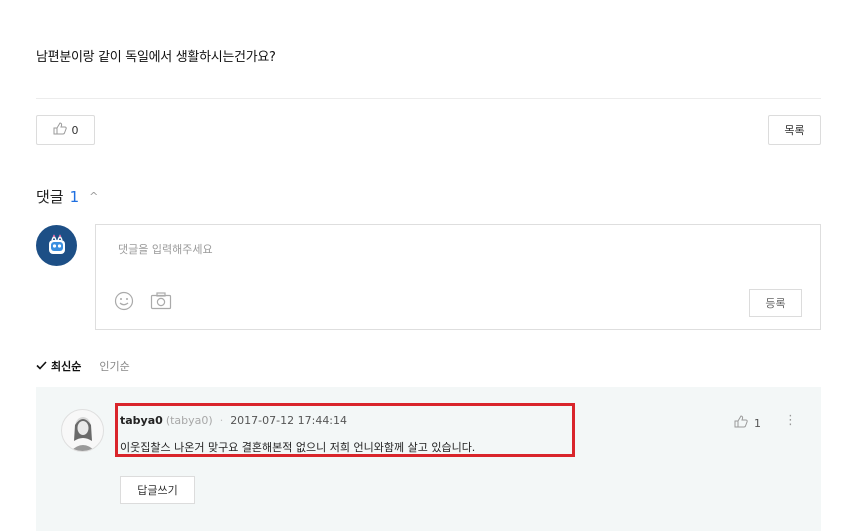  I want to click on comment-header: 댓글 1 ^, so click(67, 196).